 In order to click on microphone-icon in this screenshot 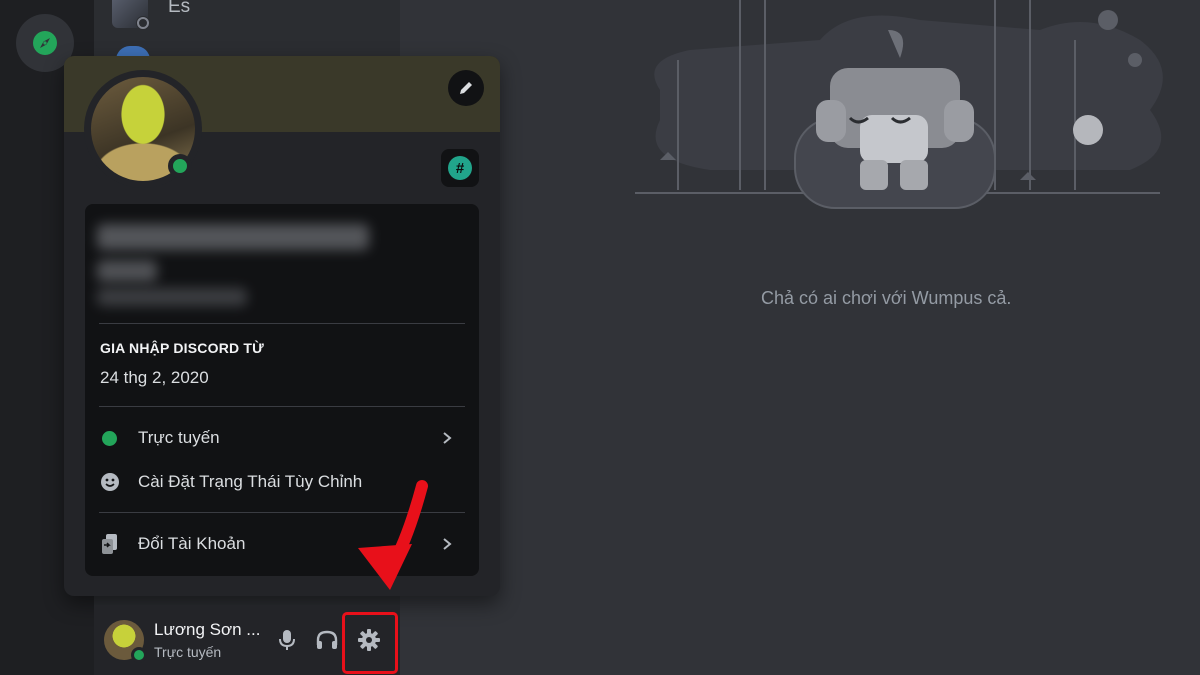, I will do `click(287, 640)`.